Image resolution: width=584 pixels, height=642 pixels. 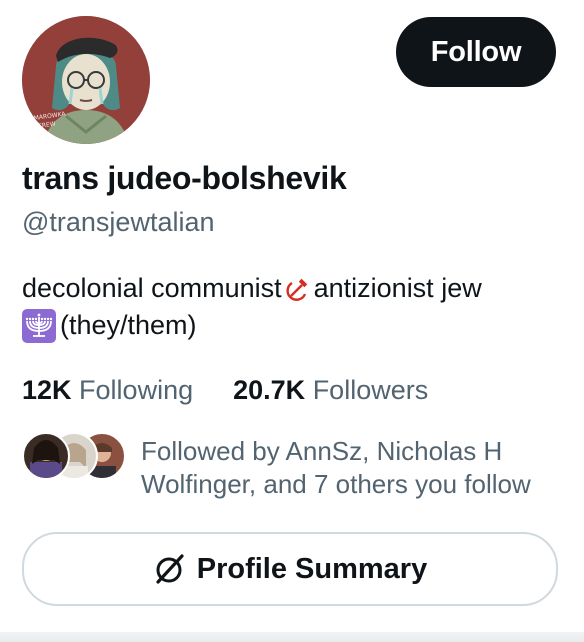 I want to click on following-count: 12K, so click(x=47, y=390).